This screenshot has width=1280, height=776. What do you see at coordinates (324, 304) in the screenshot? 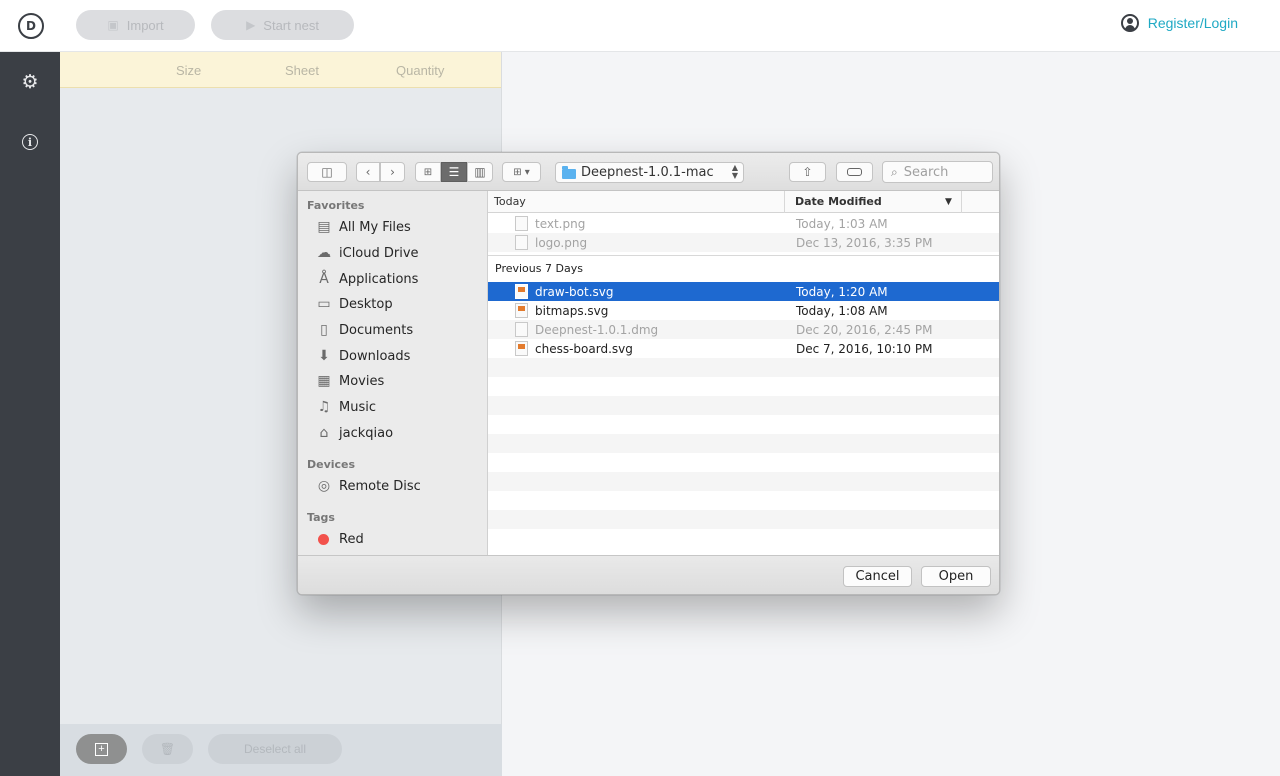
I see `desktop-icon: ▭` at bounding box center [324, 304].